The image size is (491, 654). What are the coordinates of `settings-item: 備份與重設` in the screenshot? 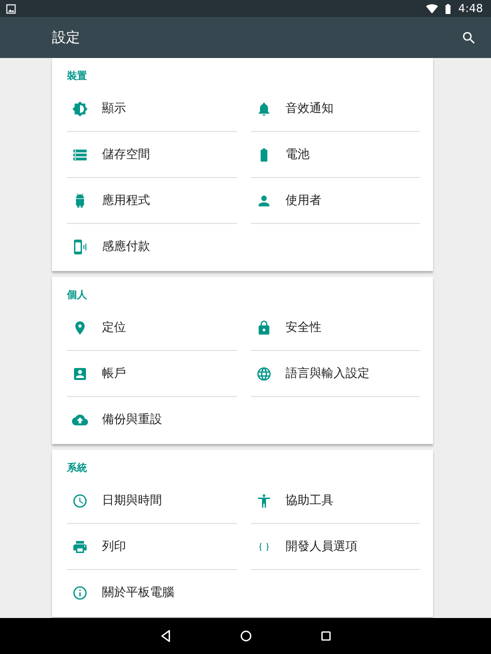 It's located at (114, 419).